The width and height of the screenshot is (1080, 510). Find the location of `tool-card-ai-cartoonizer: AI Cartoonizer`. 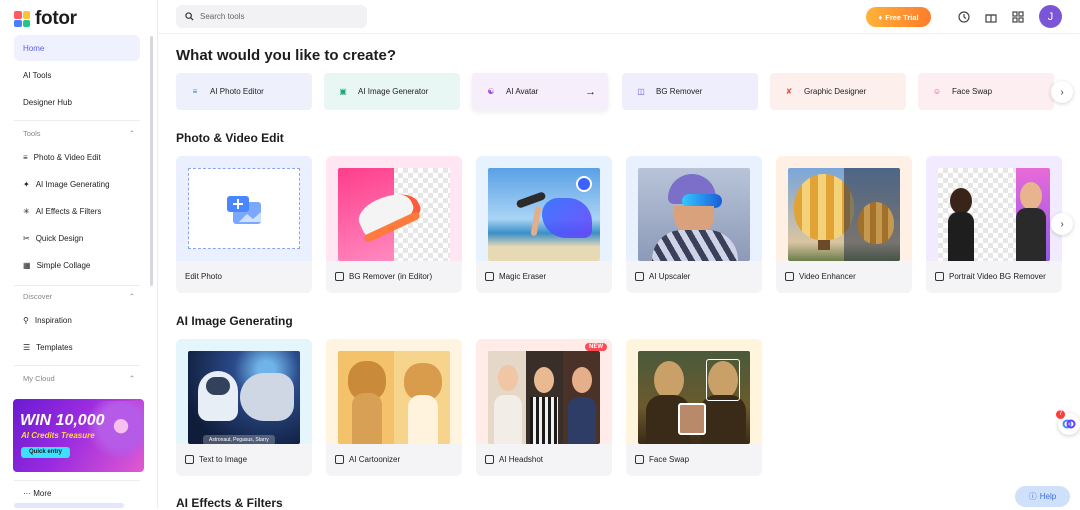

tool-card-ai-cartoonizer: AI Cartoonizer is located at coordinates (394, 407).